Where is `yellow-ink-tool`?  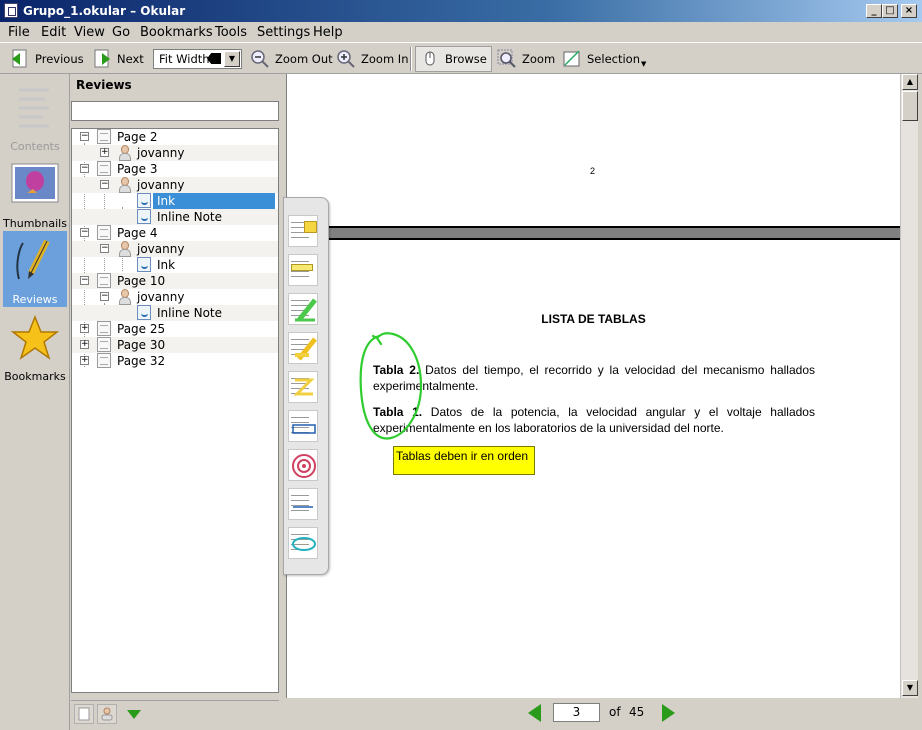
yellow-ink-tool is located at coordinates (303, 387).